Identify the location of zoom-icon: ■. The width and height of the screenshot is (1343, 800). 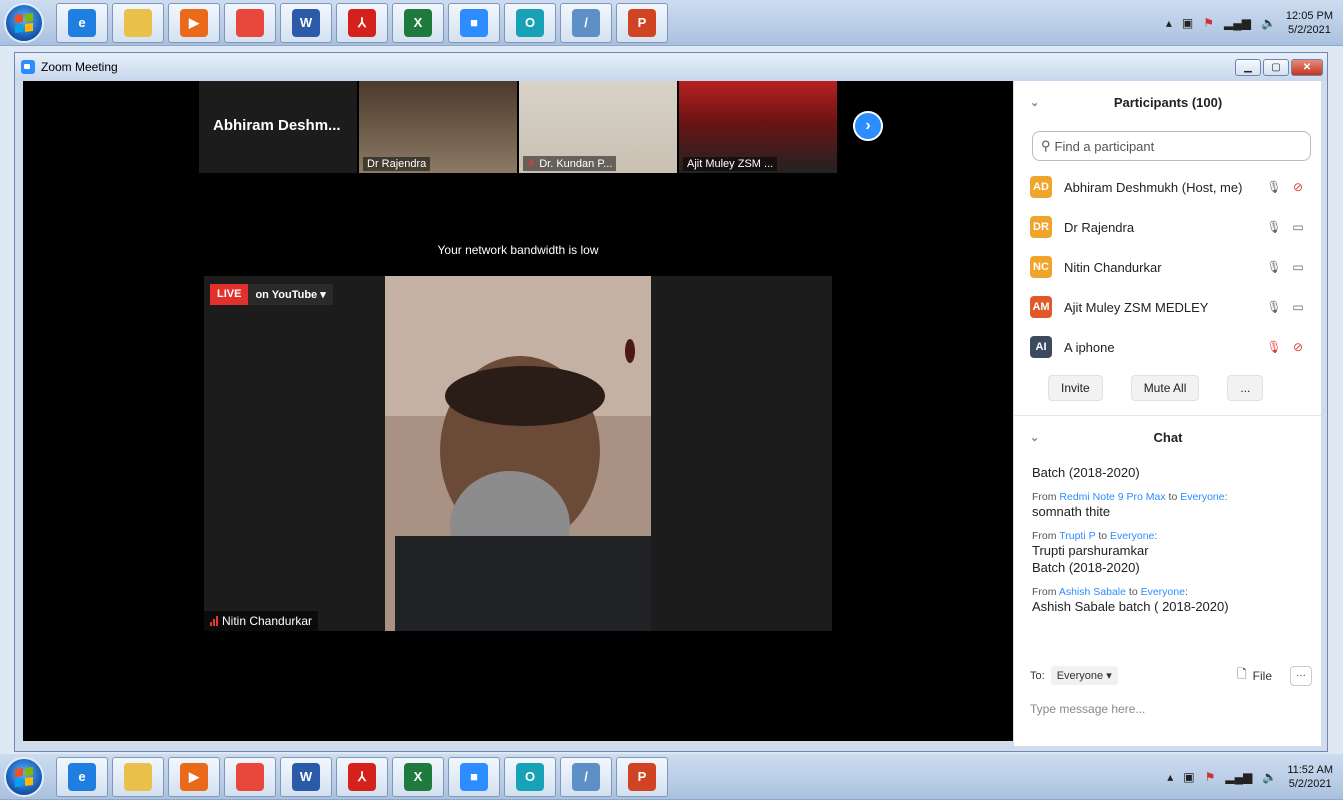
(474, 776).